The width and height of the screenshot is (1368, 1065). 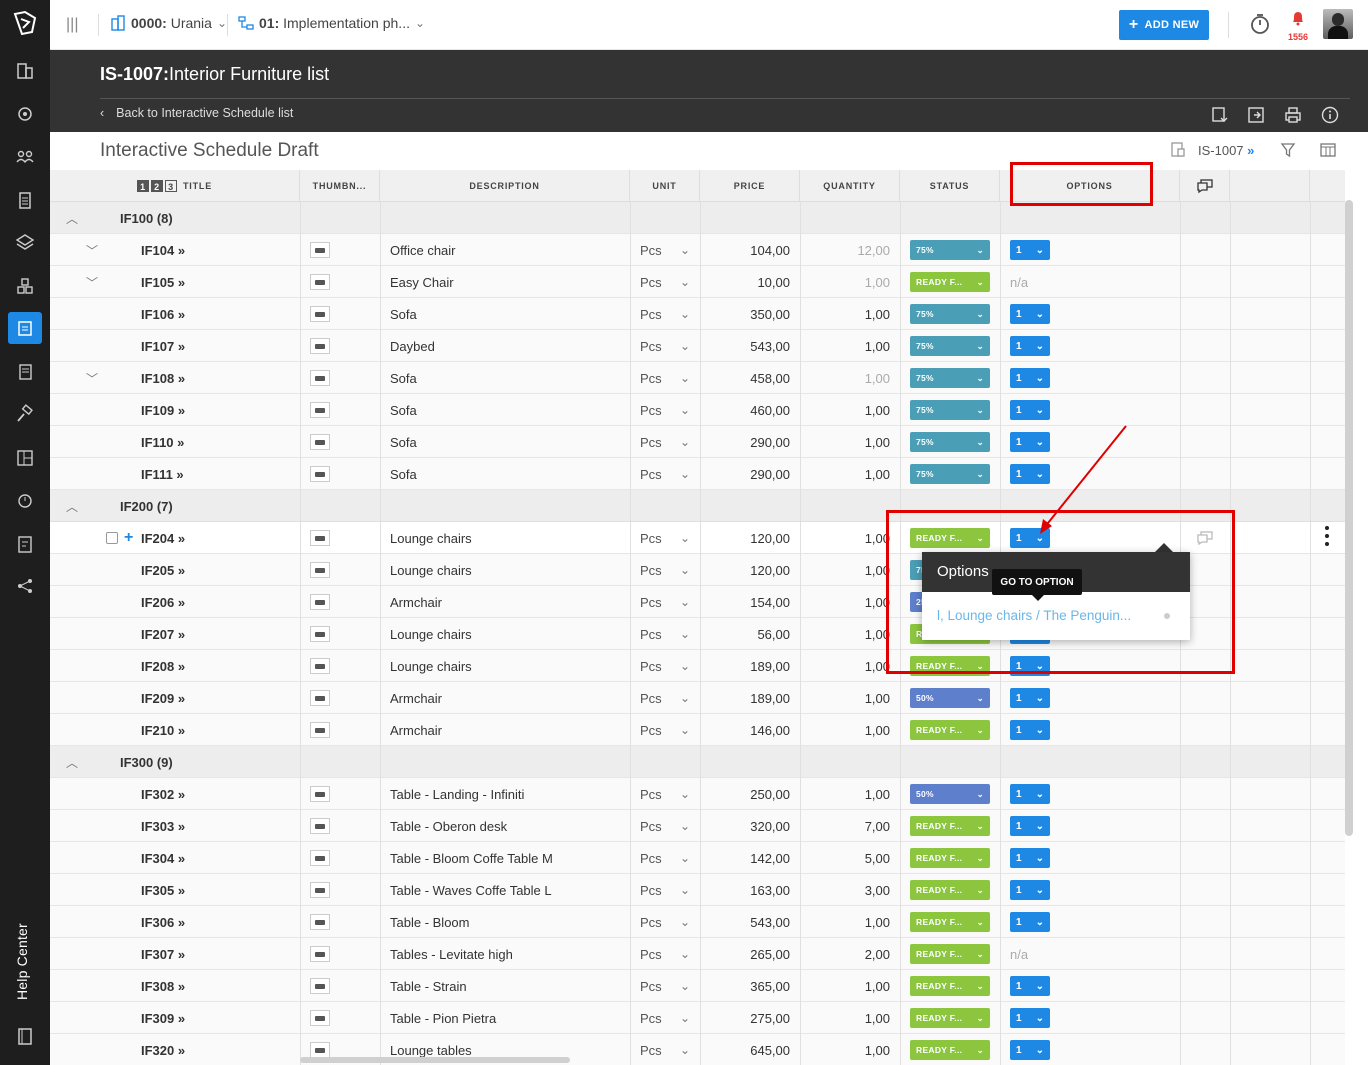 What do you see at coordinates (216, 346) in the screenshot?
I see `item-code-link: IF107 »` at bounding box center [216, 346].